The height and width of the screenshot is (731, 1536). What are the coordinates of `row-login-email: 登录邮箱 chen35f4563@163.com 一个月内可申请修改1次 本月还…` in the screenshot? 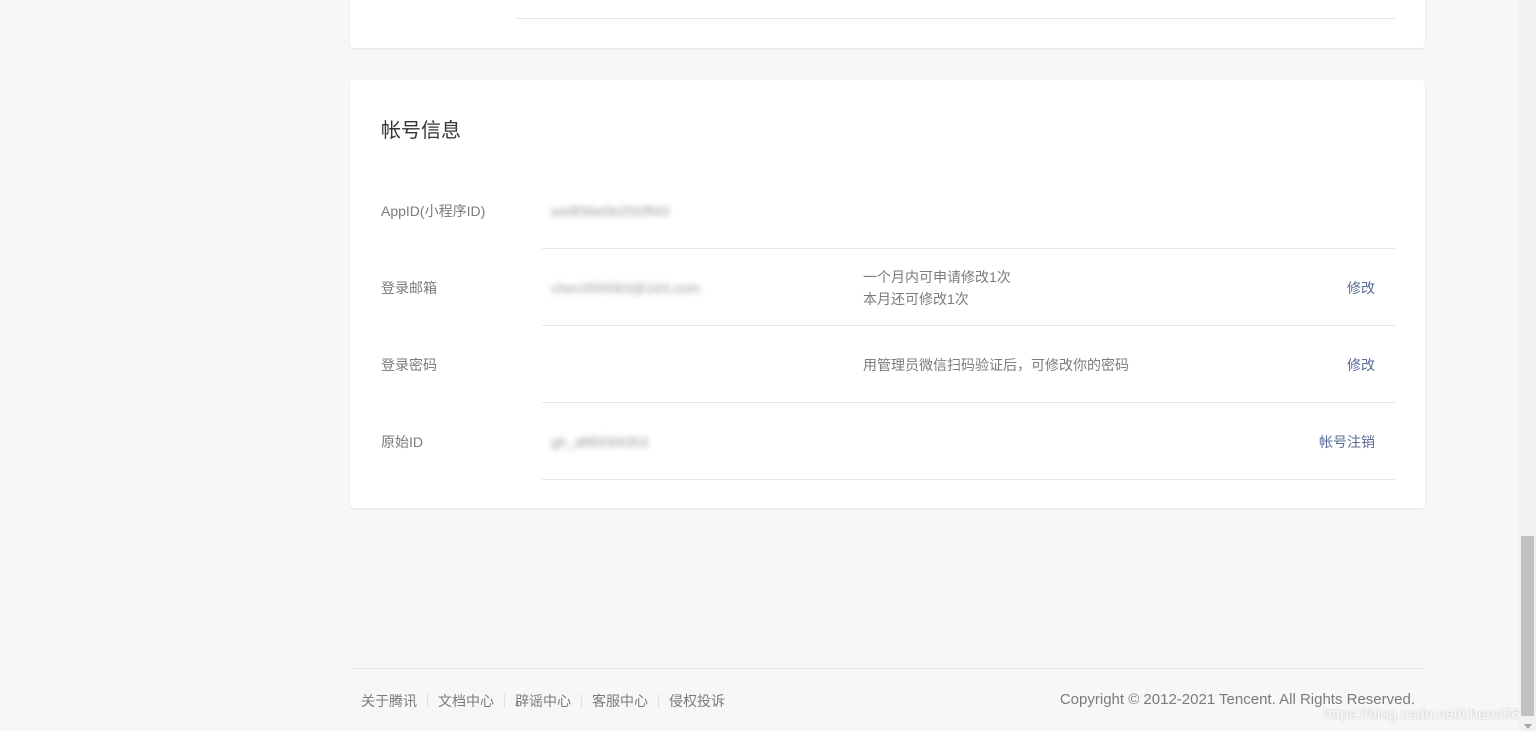 It's located at (887, 287).